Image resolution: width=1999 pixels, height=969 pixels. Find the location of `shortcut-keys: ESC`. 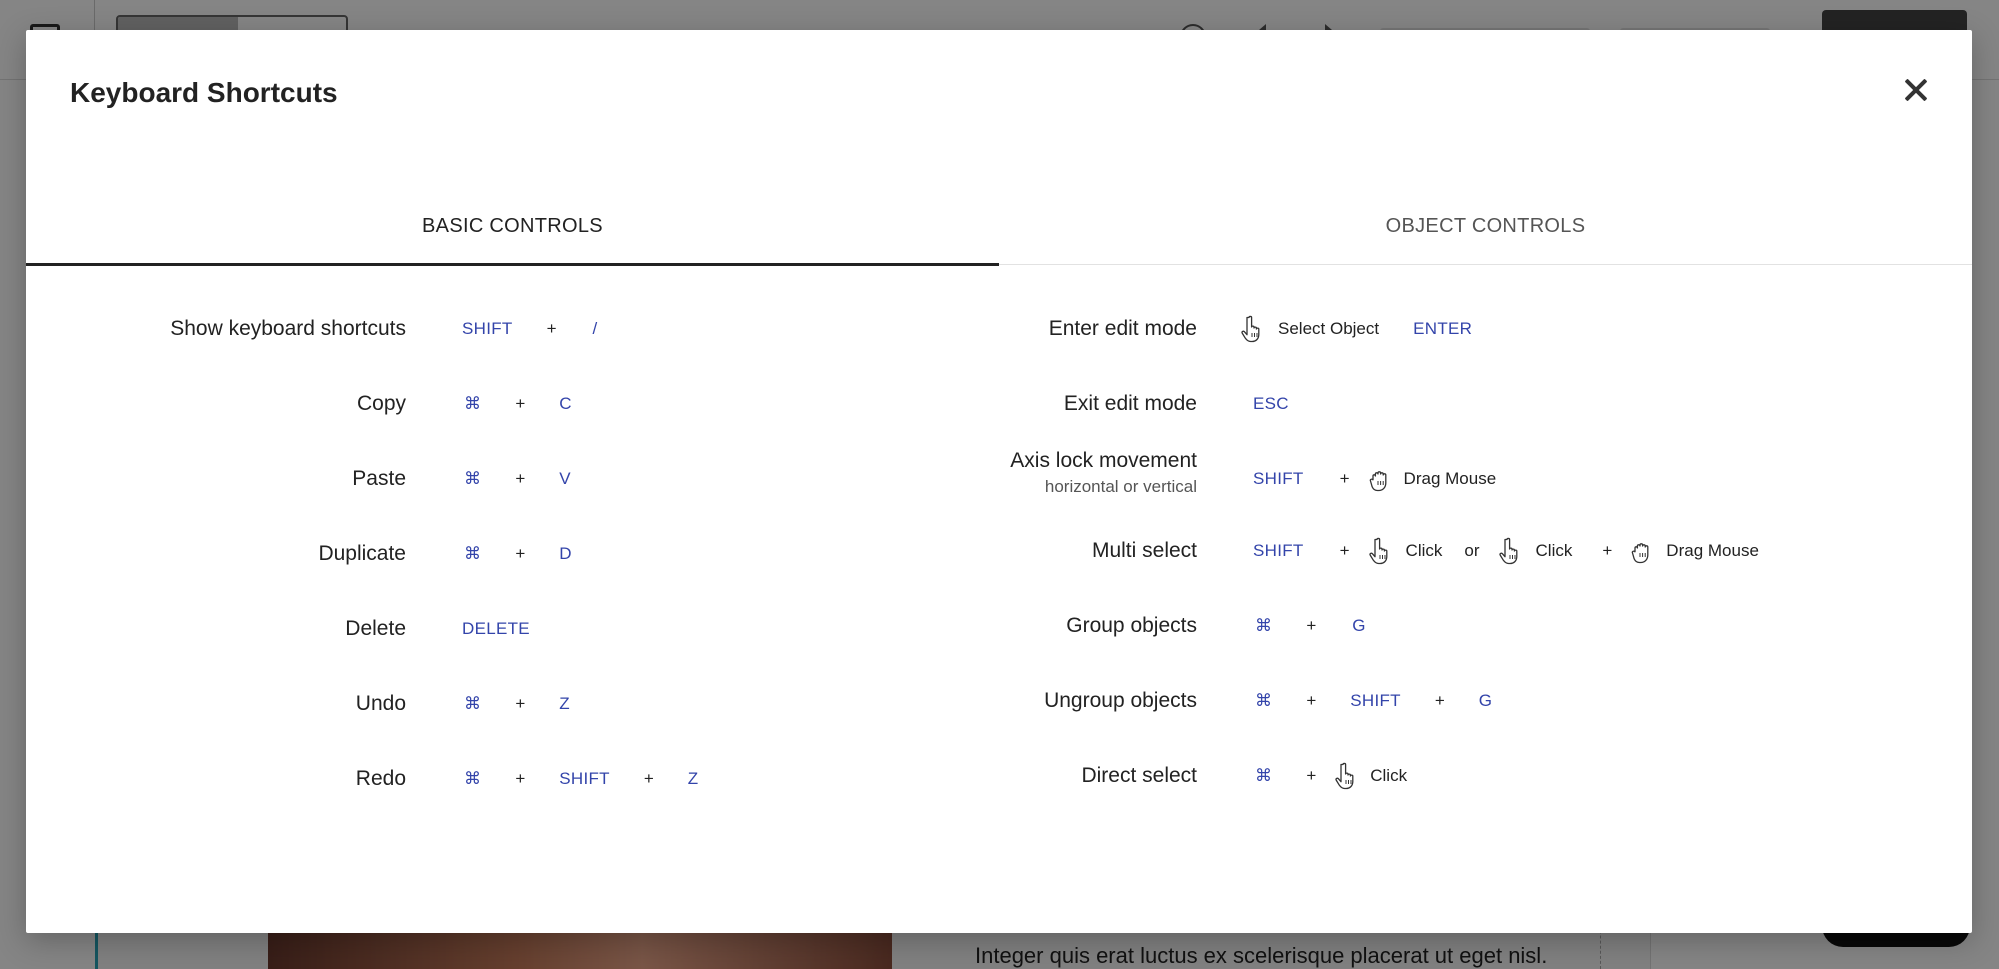

shortcut-keys: ESC is located at coordinates (1271, 404).